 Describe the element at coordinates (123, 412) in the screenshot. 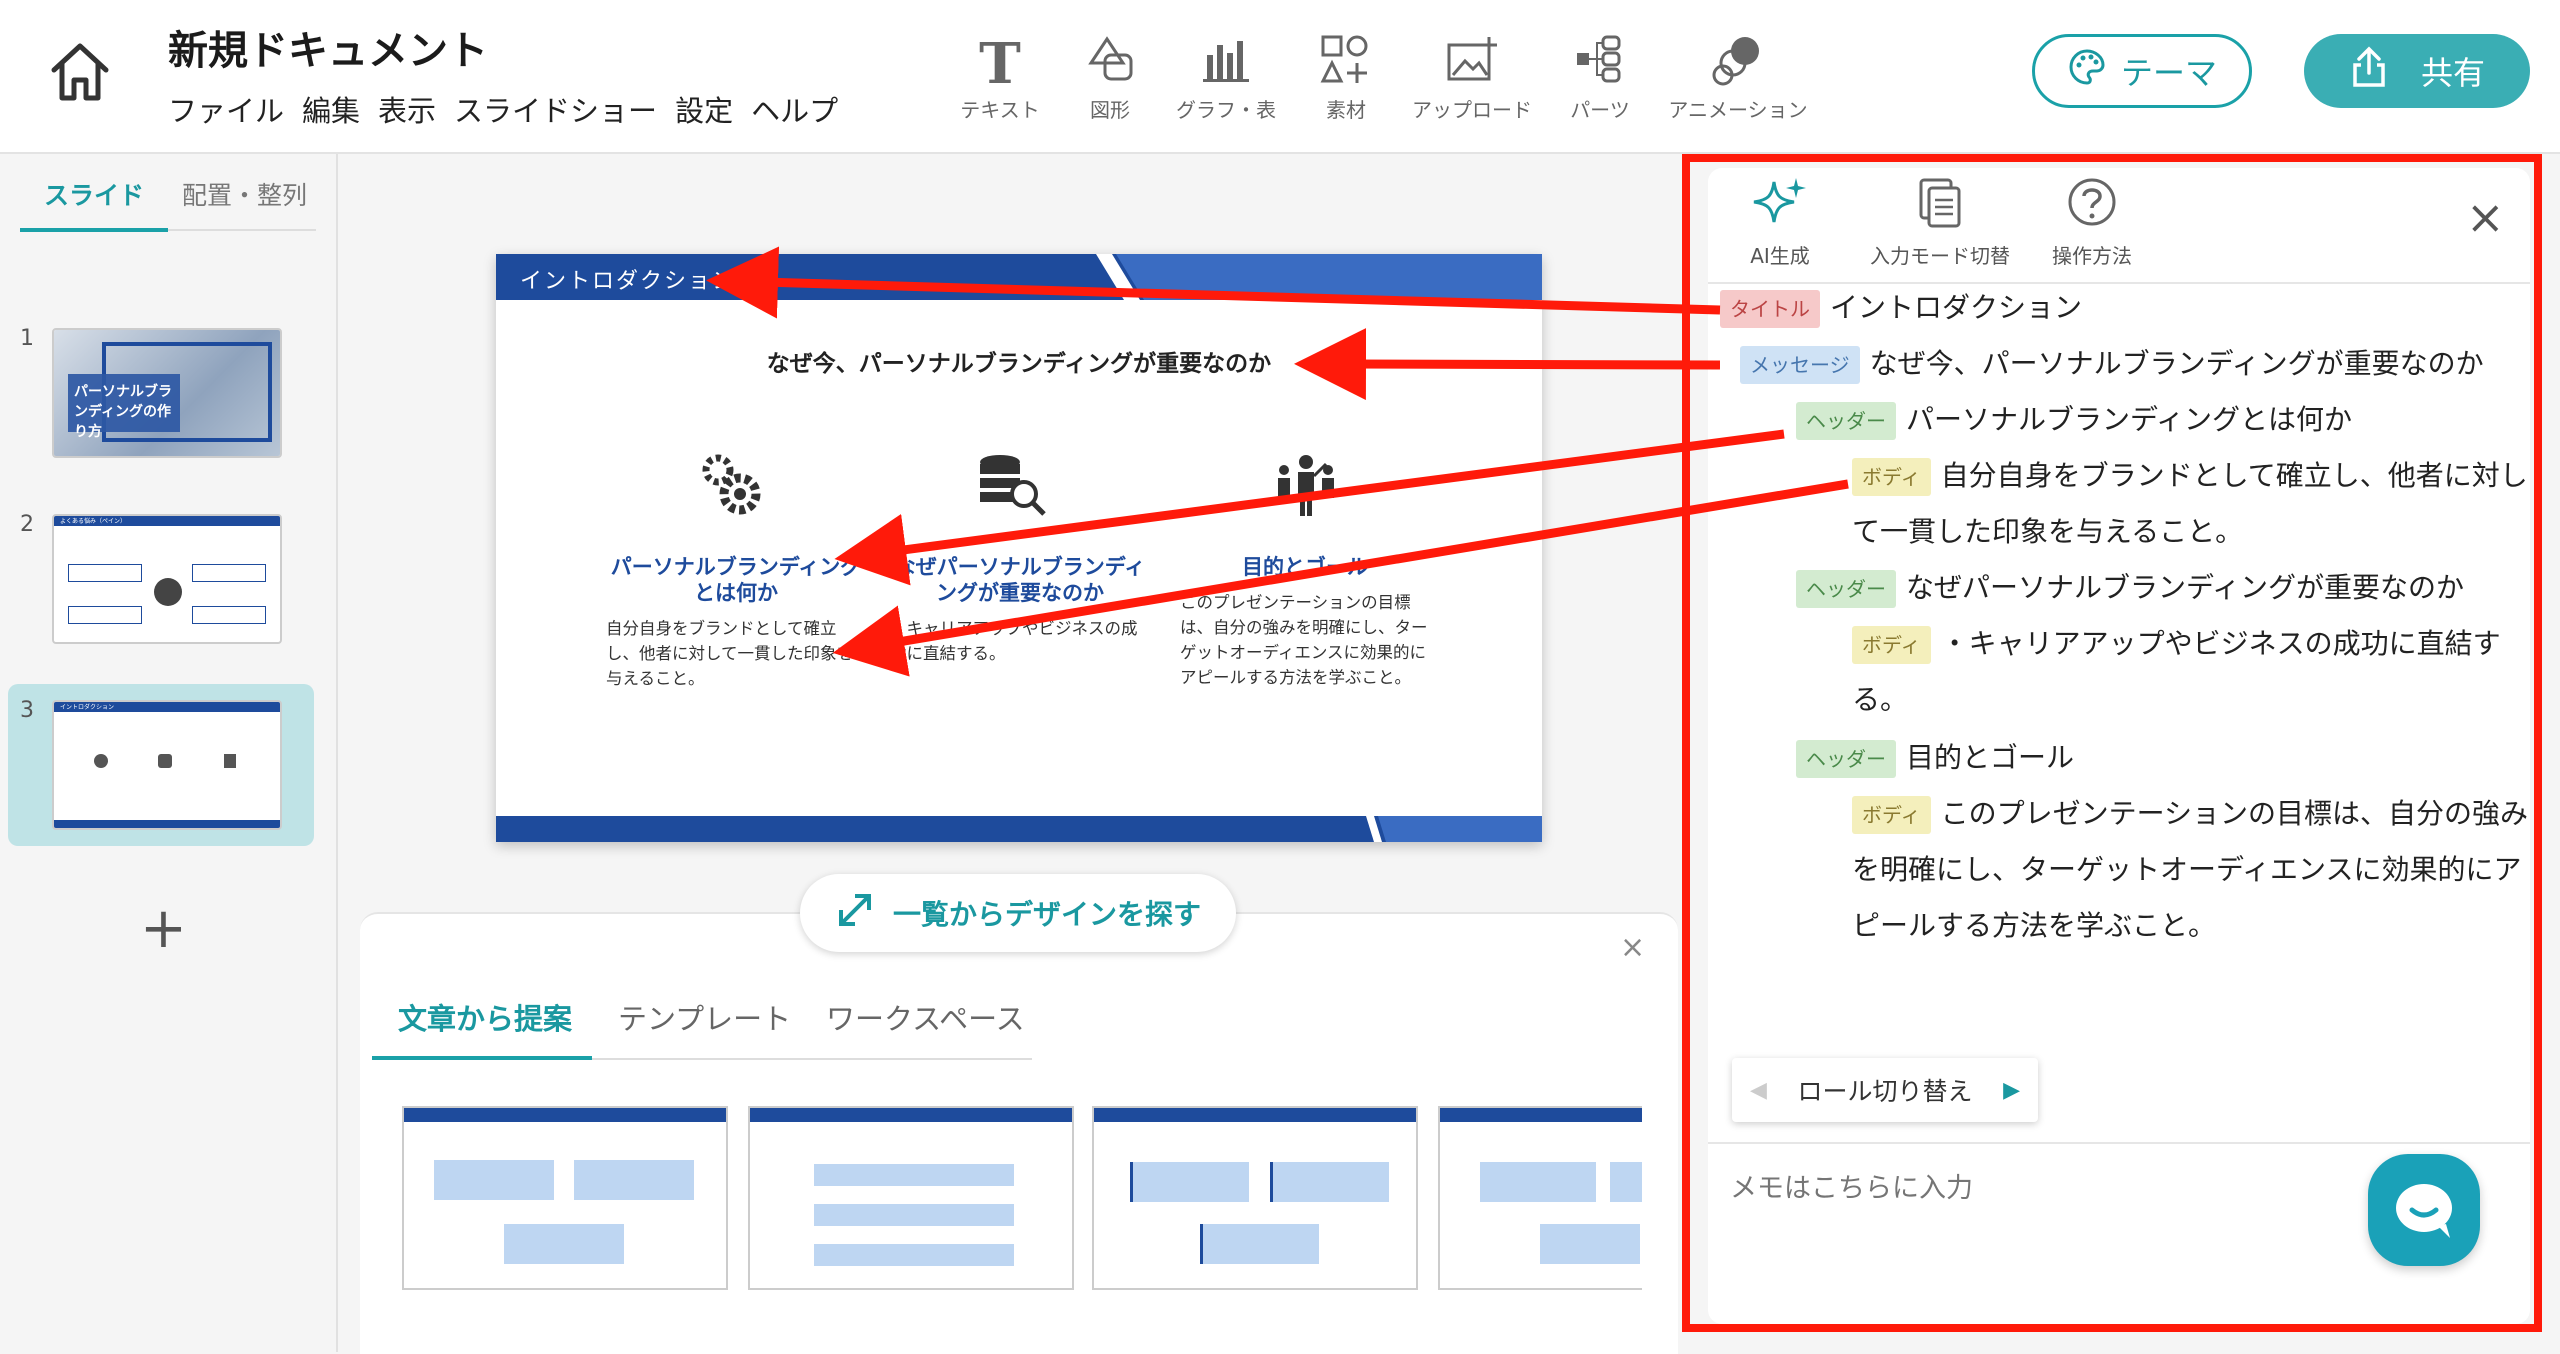

I see `thumbnail-title: パーソナルブランディングの作り方` at that location.